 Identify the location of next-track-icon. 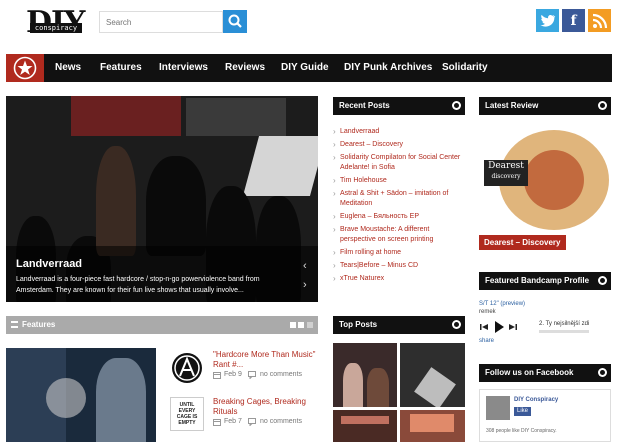
(513, 327).